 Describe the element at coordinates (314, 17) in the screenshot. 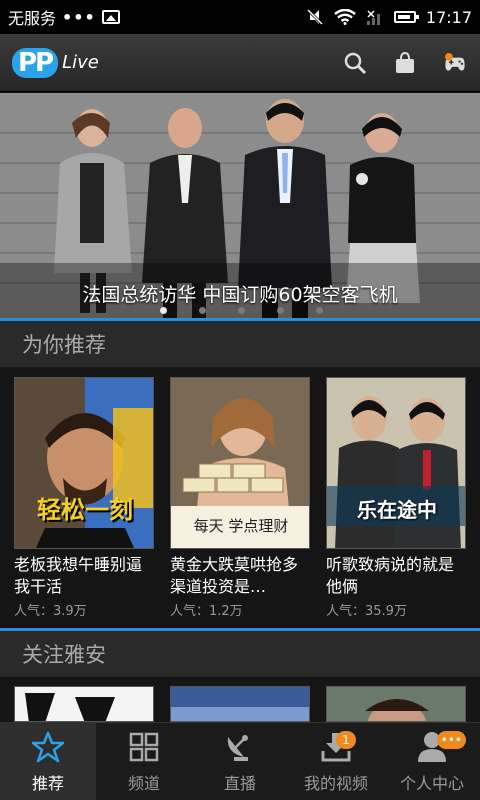

I see `muted-icon` at that location.